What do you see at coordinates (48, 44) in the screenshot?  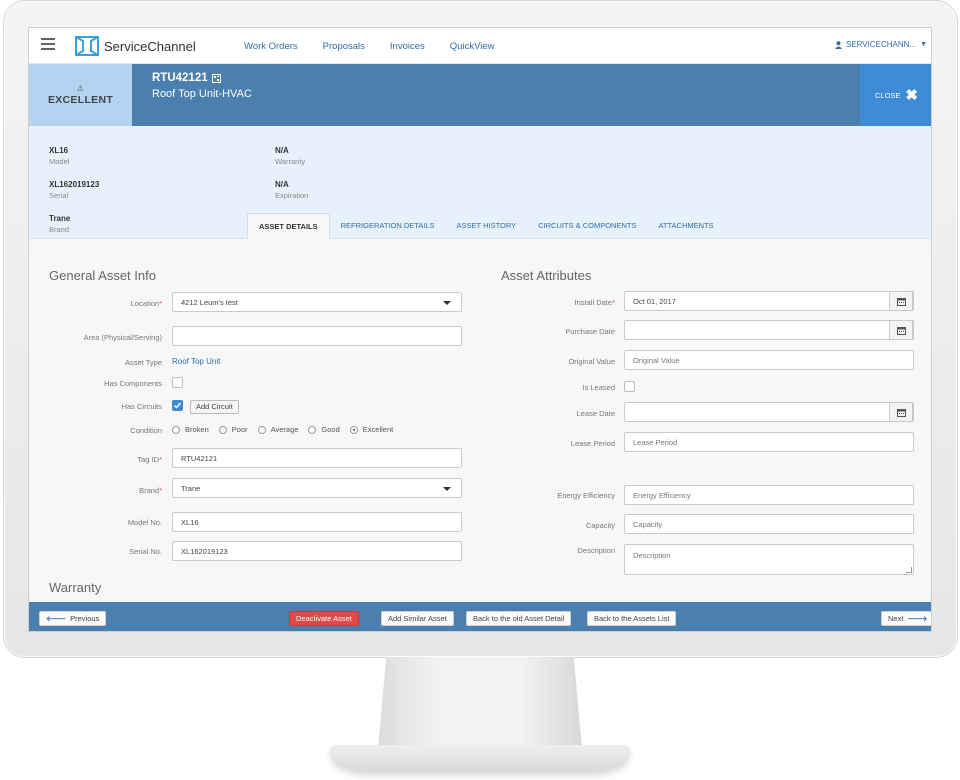 I see `menu-icon` at bounding box center [48, 44].